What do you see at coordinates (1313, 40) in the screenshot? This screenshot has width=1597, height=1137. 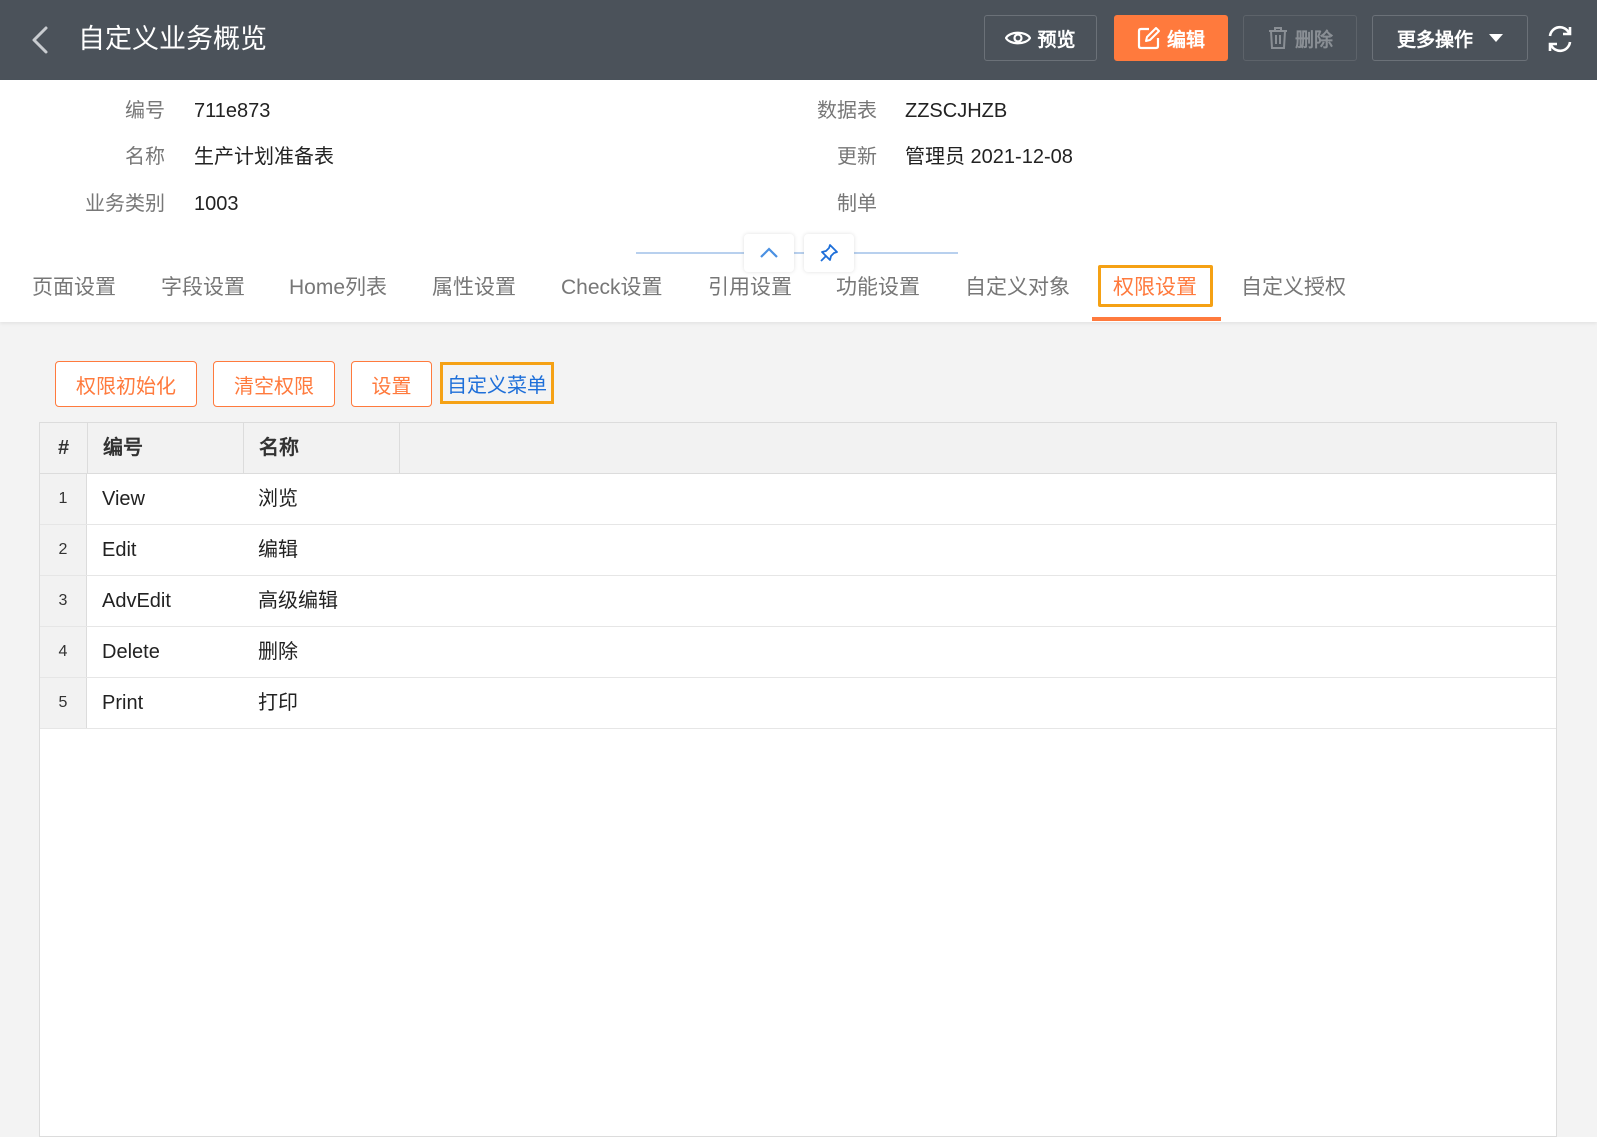 I see `delete-button-label: 删除` at bounding box center [1313, 40].